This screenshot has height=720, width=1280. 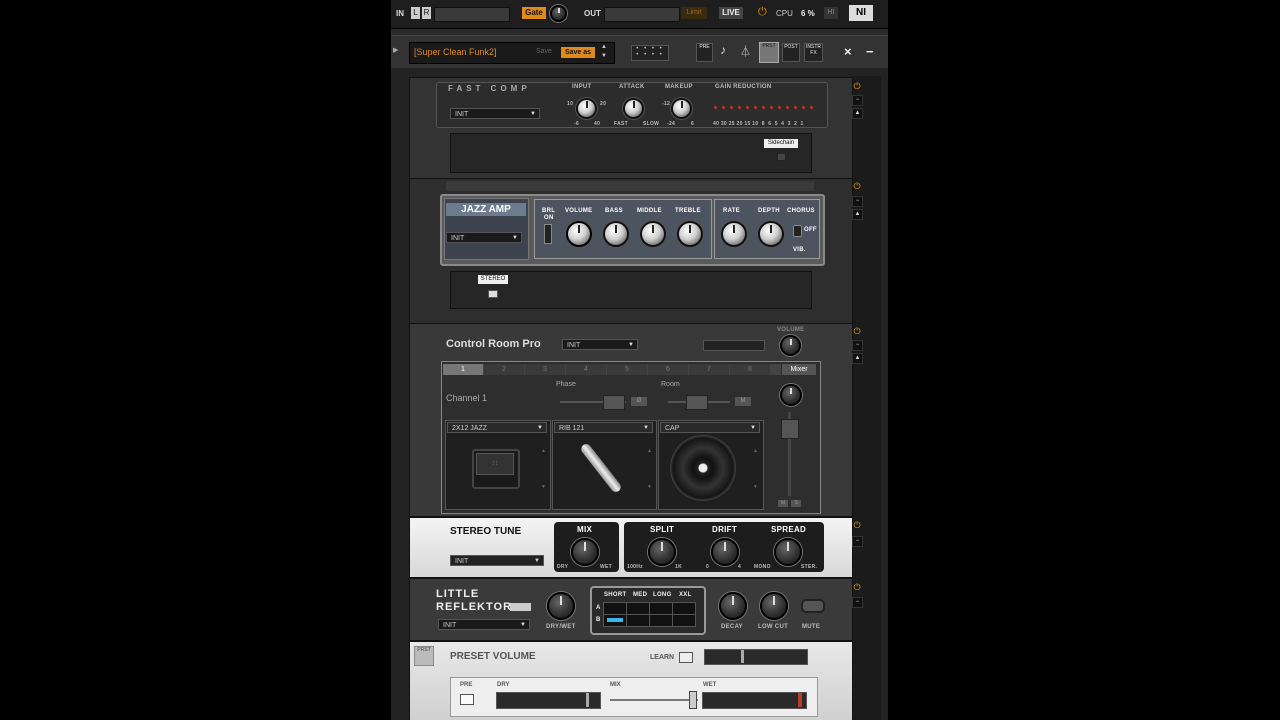 I want to click on attack-knob, so click(x=633, y=108).